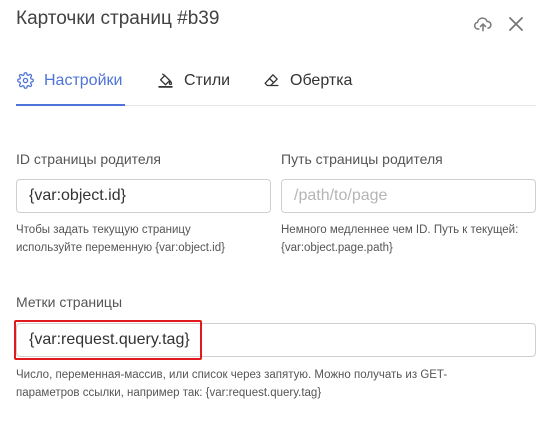 This screenshot has height=427, width=552. What do you see at coordinates (276, 340) in the screenshot?
I see `page-tags-input: {var:request.query.tag}` at bounding box center [276, 340].